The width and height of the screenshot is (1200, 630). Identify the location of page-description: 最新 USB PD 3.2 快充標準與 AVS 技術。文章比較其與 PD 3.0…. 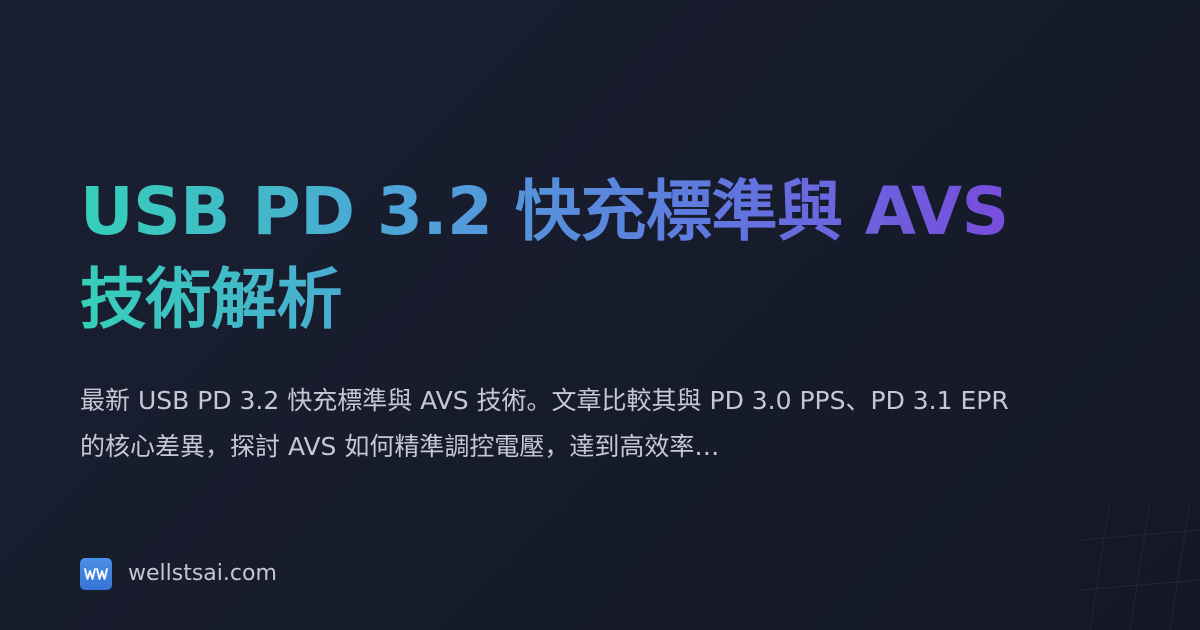
(544, 423).